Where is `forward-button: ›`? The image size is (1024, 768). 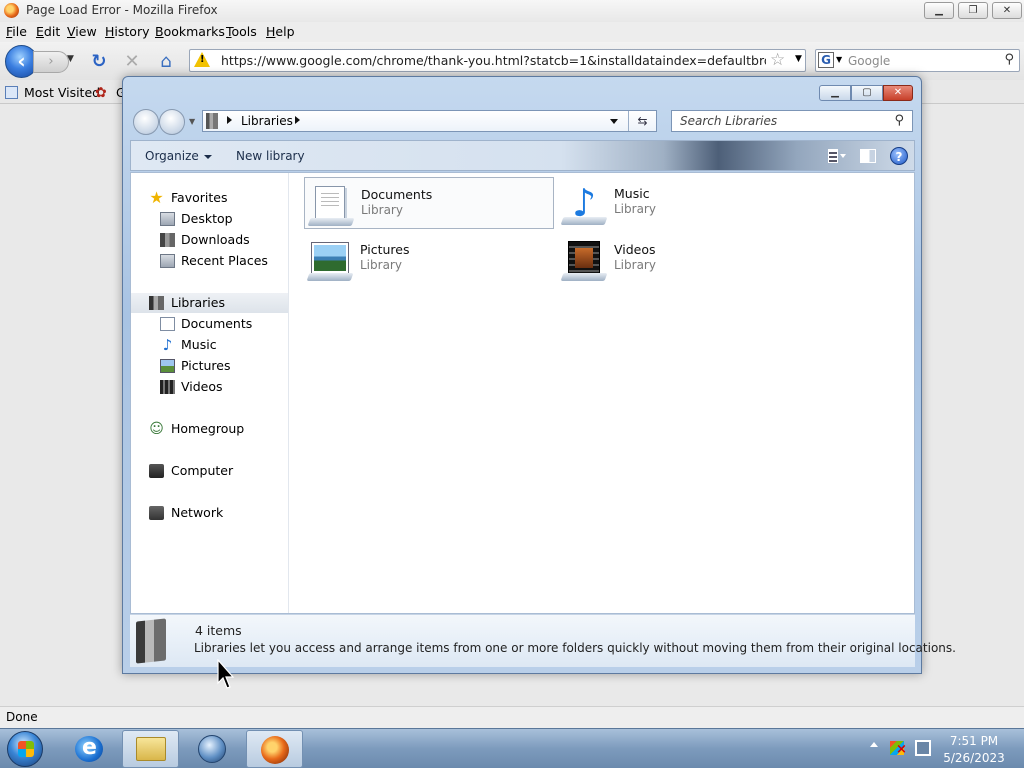 forward-button: › is located at coordinates (51, 62).